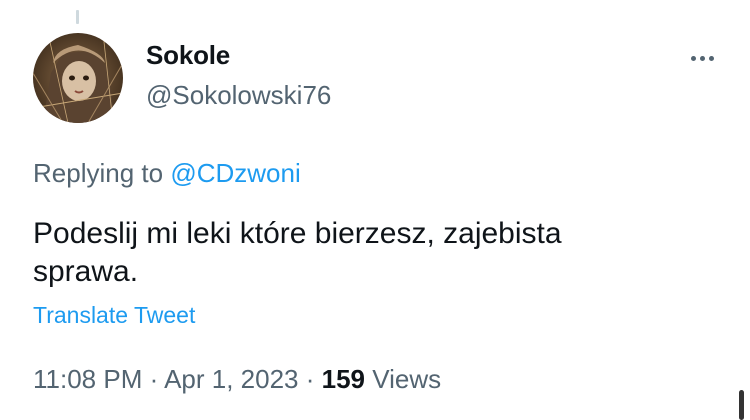 This screenshot has width=750, height=420. Describe the element at coordinates (167, 173) in the screenshot. I see `replying-to-line: Replying to @CDzwoni` at that location.